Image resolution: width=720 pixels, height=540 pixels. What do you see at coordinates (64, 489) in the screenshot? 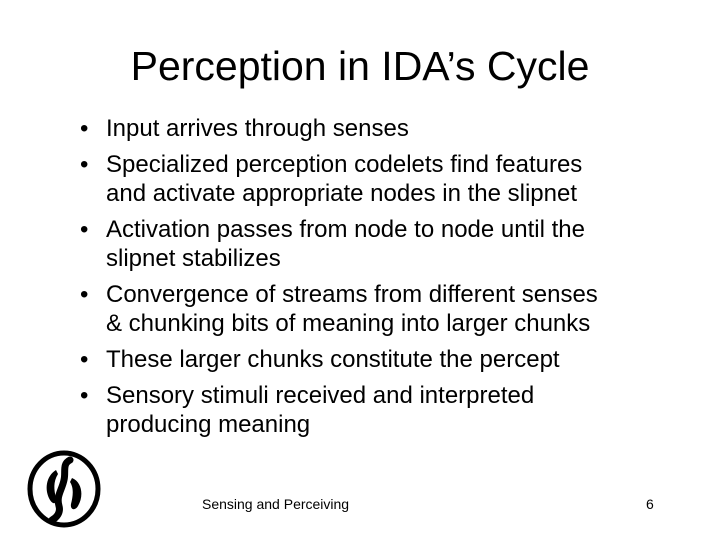
I see `stylized-swirl-logo-icon` at bounding box center [64, 489].